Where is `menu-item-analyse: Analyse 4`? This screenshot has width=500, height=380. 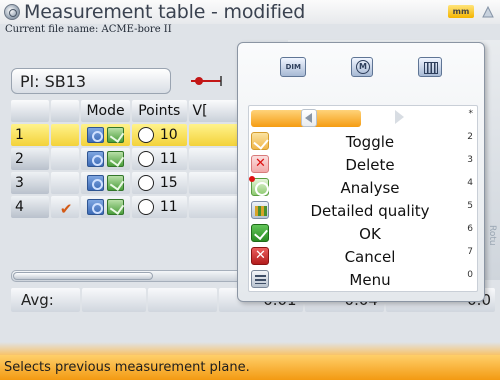 menu-item-analyse: Analyse 4 is located at coordinates (363, 187).